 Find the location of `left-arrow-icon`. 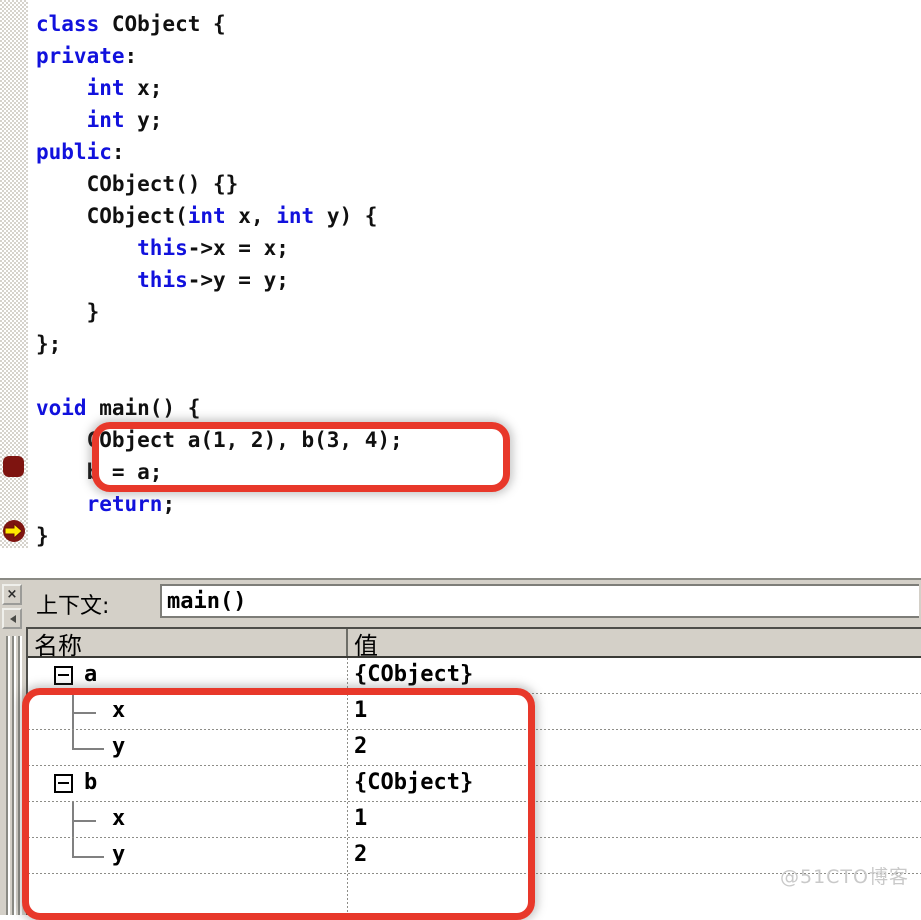

left-arrow-icon is located at coordinates (13, 619).